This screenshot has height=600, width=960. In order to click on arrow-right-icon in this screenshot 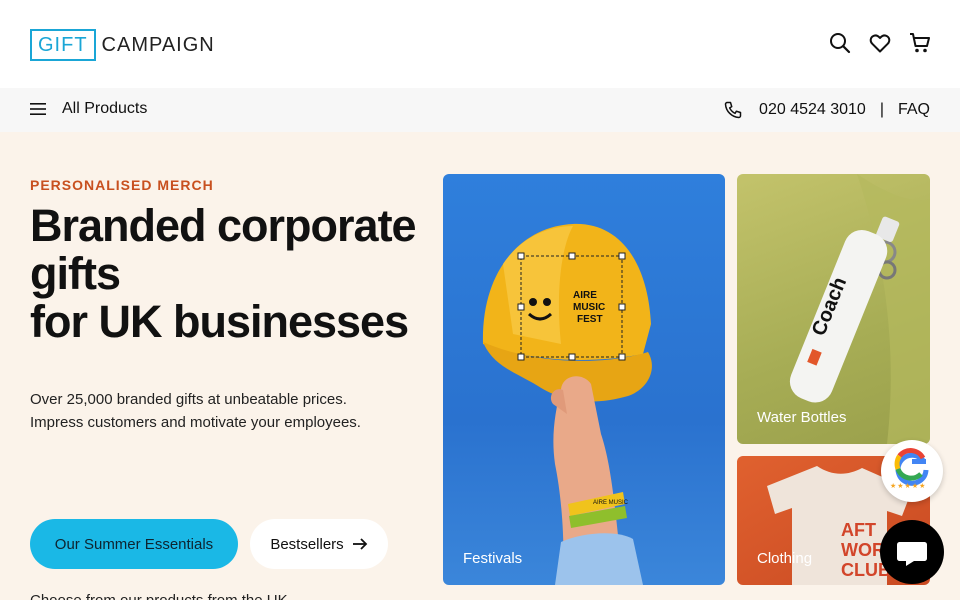, I will do `click(359, 544)`.